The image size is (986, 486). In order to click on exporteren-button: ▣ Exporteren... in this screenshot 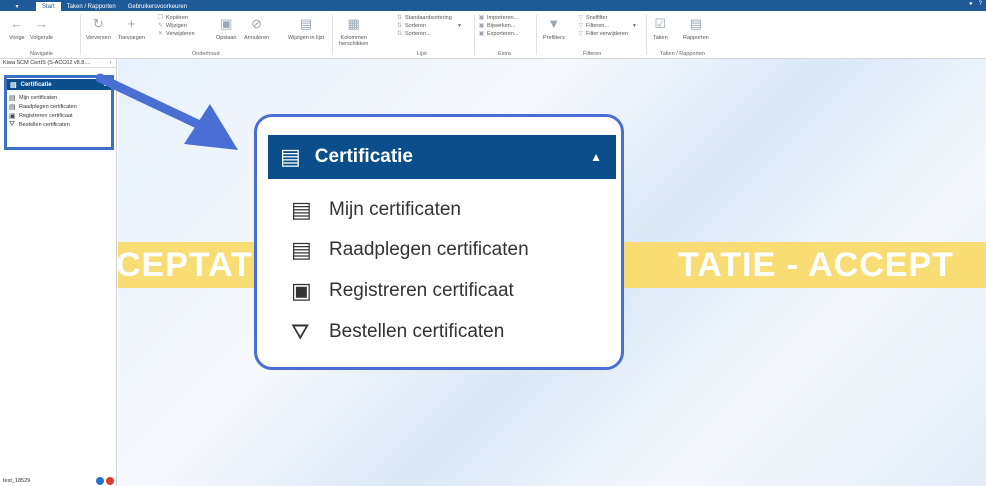, I will do `click(498, 34)`.